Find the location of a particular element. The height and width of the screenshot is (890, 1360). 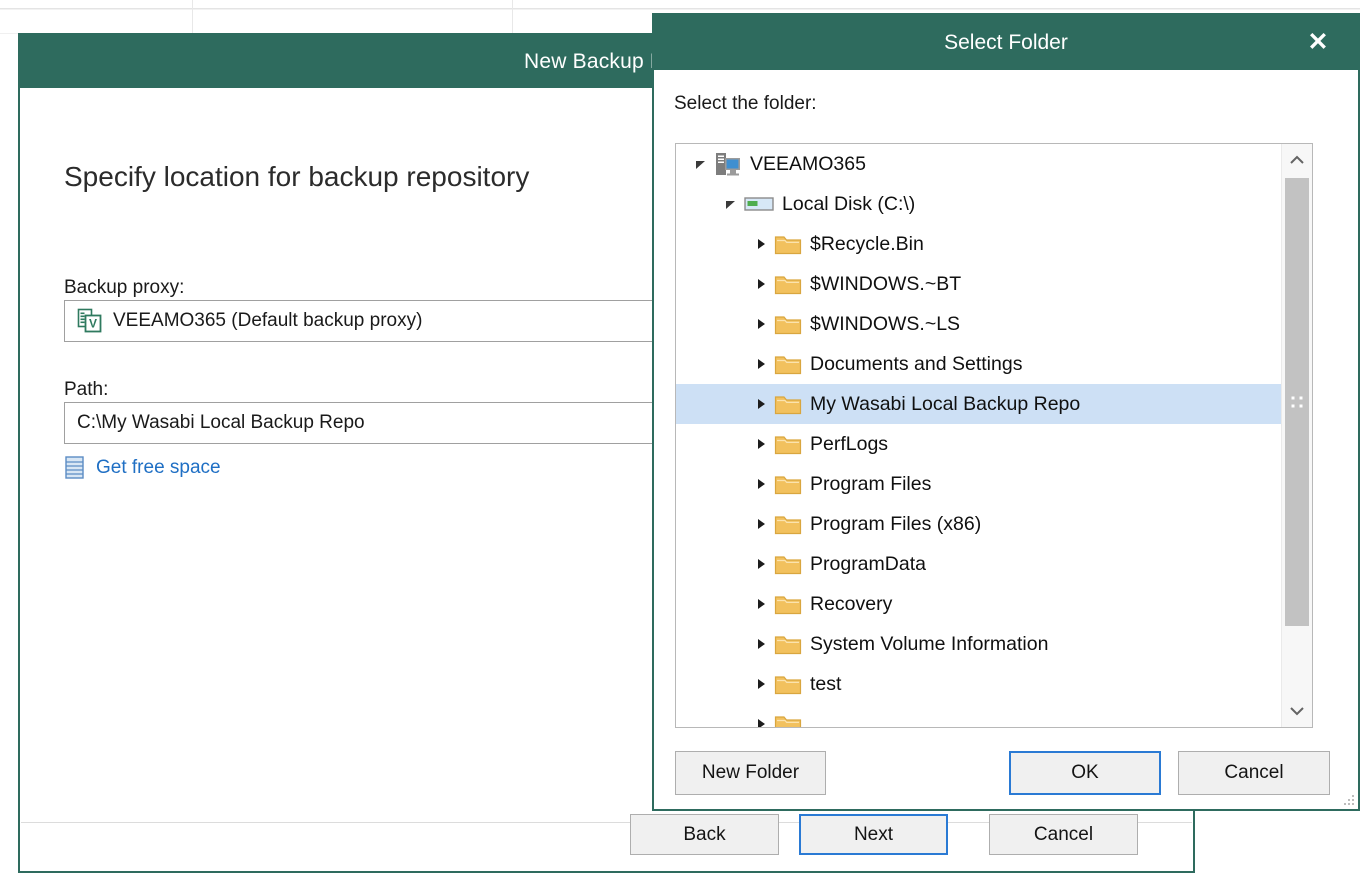

tree-item: System Volume Information is located at coordinates (978, 644).